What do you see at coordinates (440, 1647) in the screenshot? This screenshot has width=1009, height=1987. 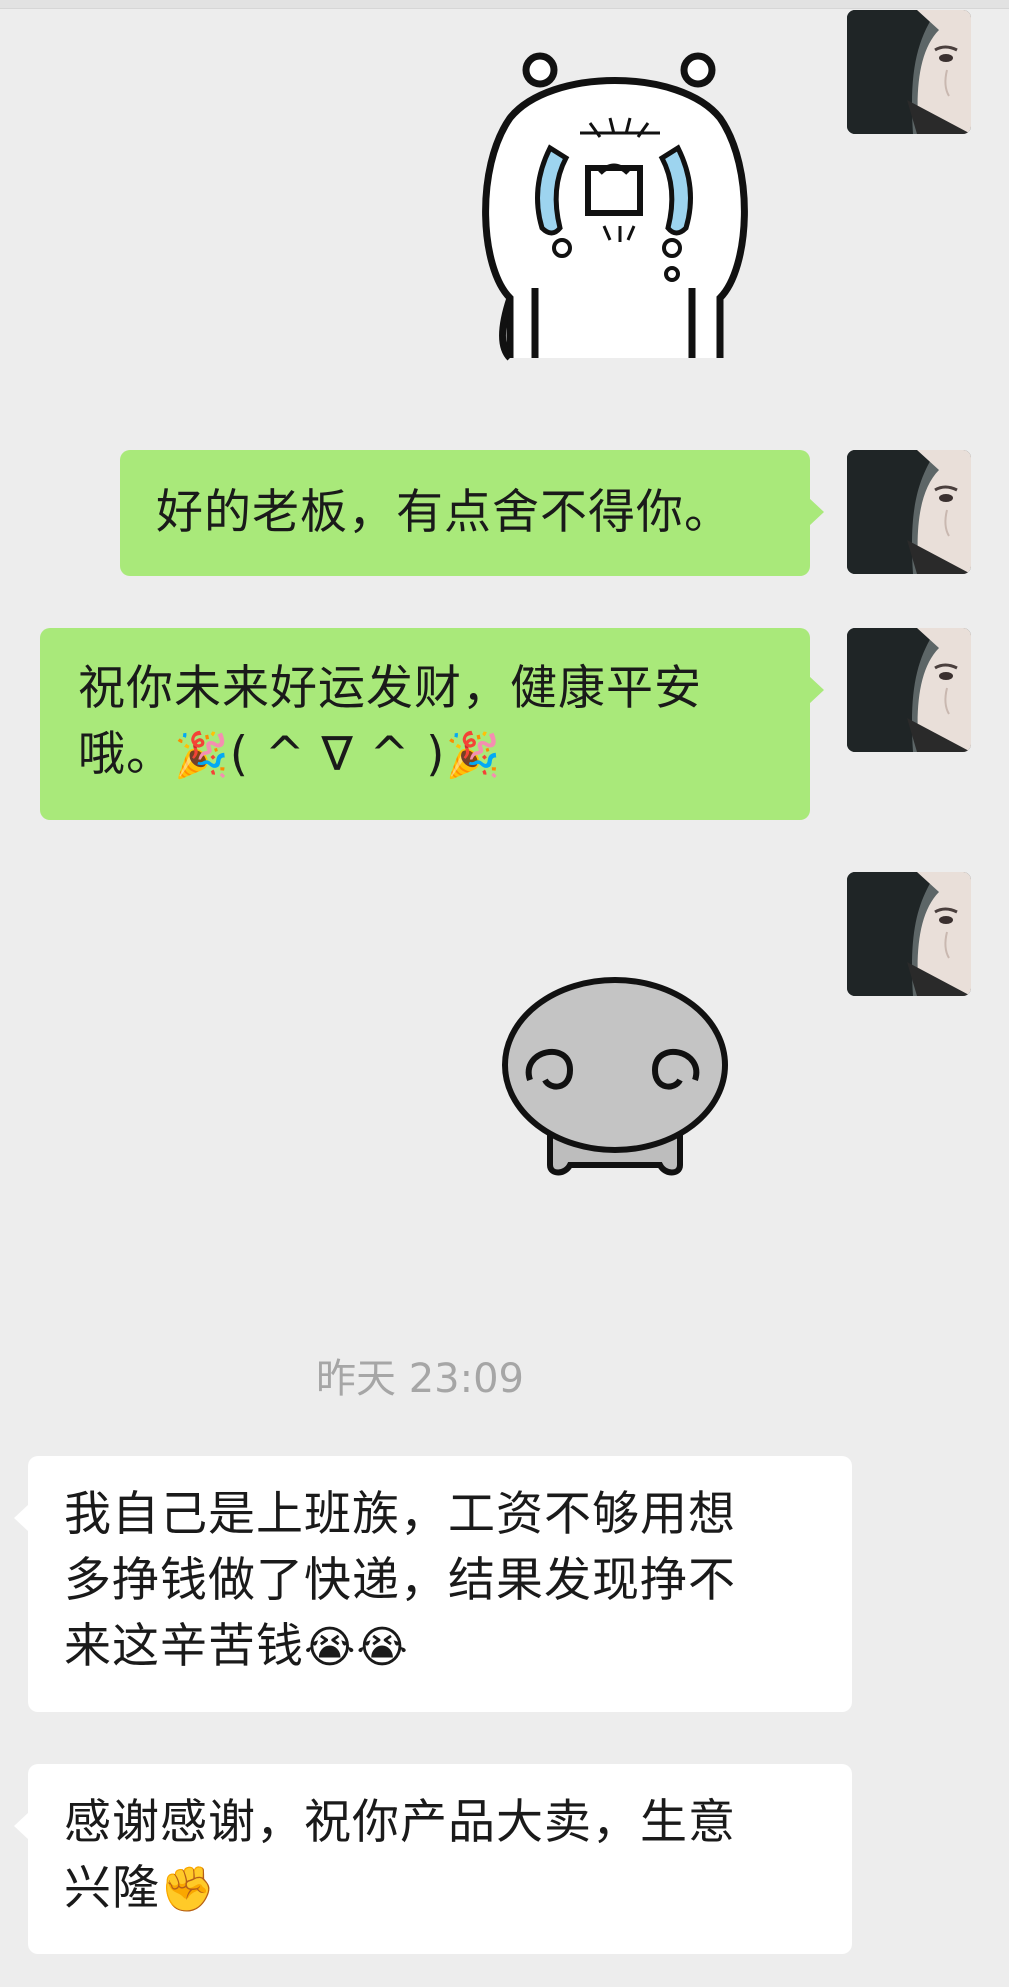 I see `message-text-line: 来这辛苦钱😭😭` at bounding box center [440, 1647].